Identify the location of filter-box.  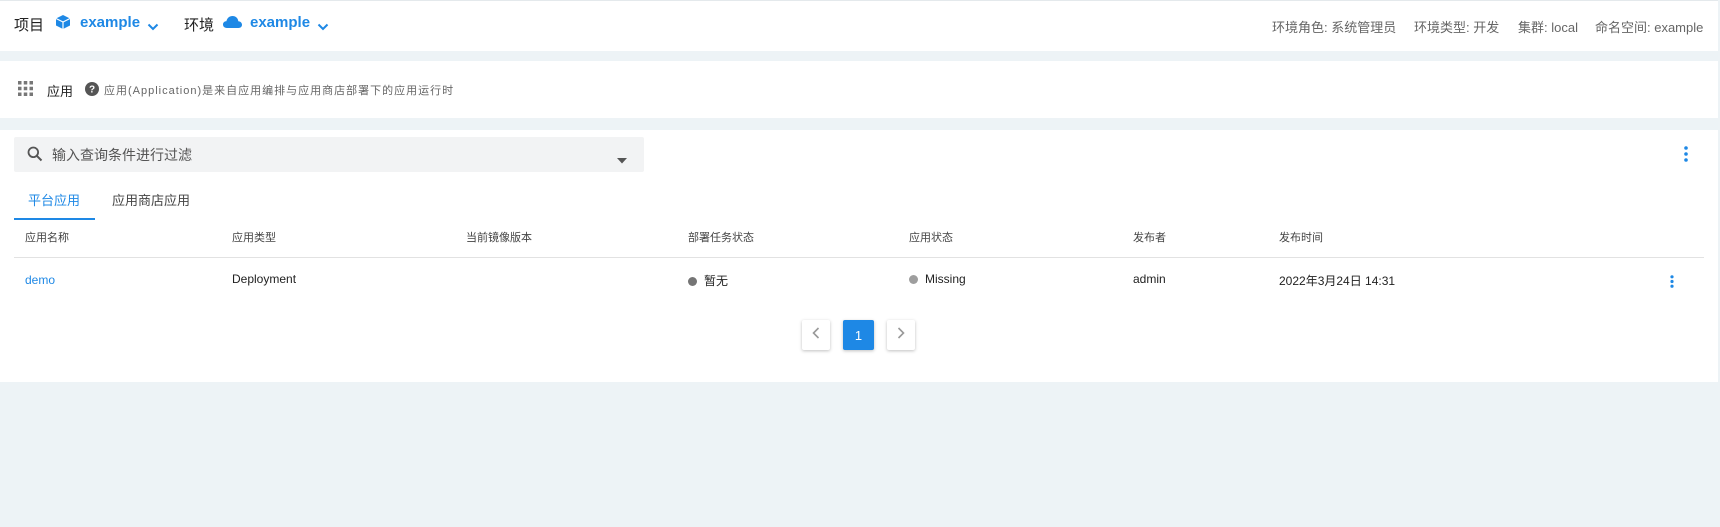
(329, 154).